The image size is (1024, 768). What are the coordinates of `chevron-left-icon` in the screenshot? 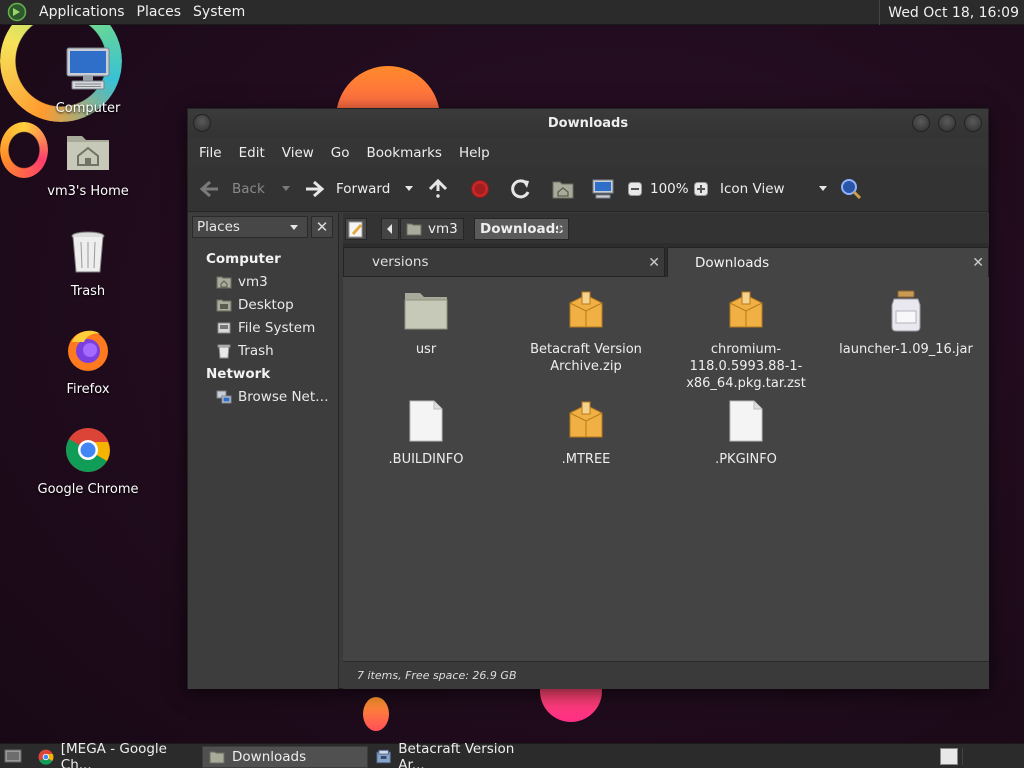 It's located at (389, 229).